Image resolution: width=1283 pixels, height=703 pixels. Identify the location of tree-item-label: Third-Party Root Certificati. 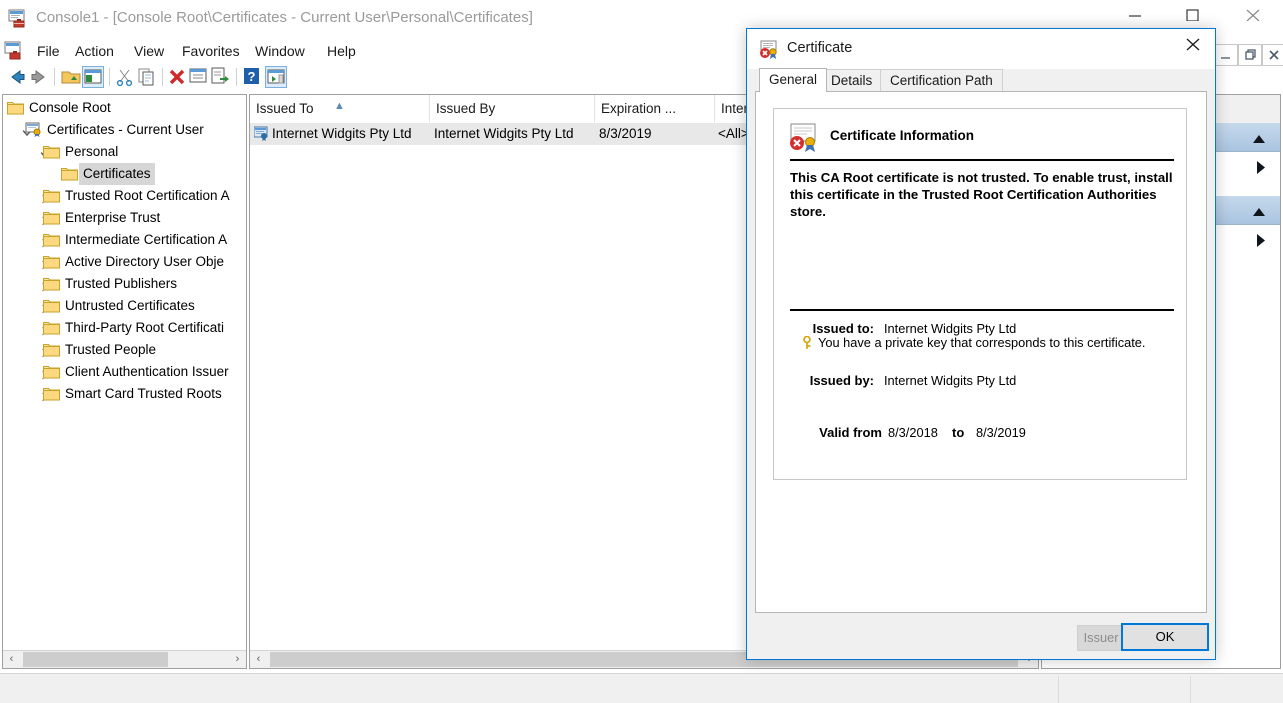
(145, 327).